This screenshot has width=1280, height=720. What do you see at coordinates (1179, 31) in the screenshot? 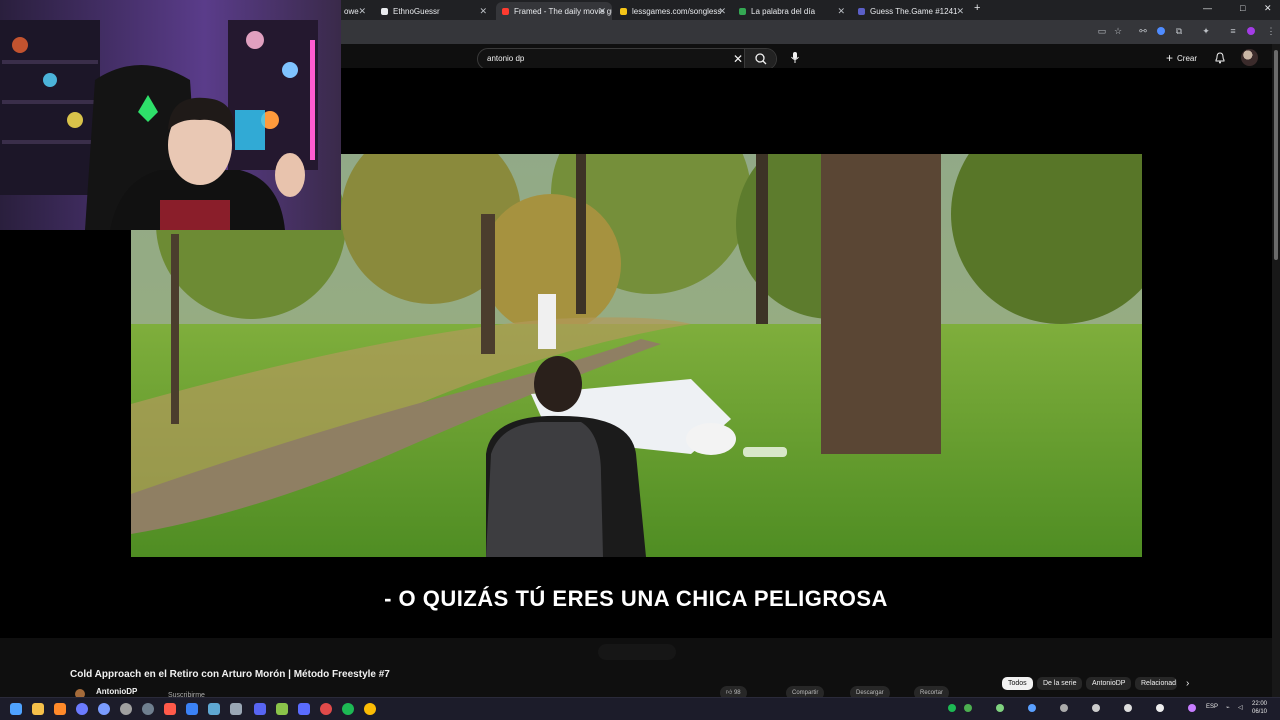
I see `puzzle-icon: ⧉` at bounding box center [1179, 31].